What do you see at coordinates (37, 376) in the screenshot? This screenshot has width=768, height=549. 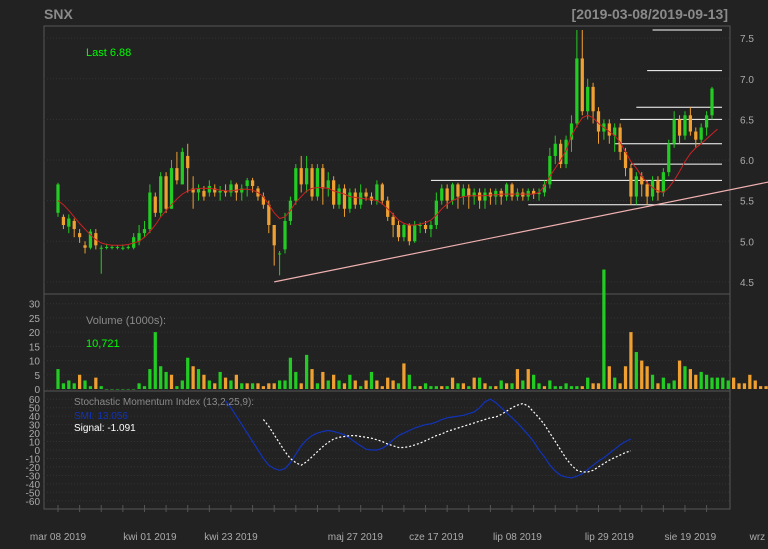 I see `volume-tick-label: 5` at bounding box center [37, 376].